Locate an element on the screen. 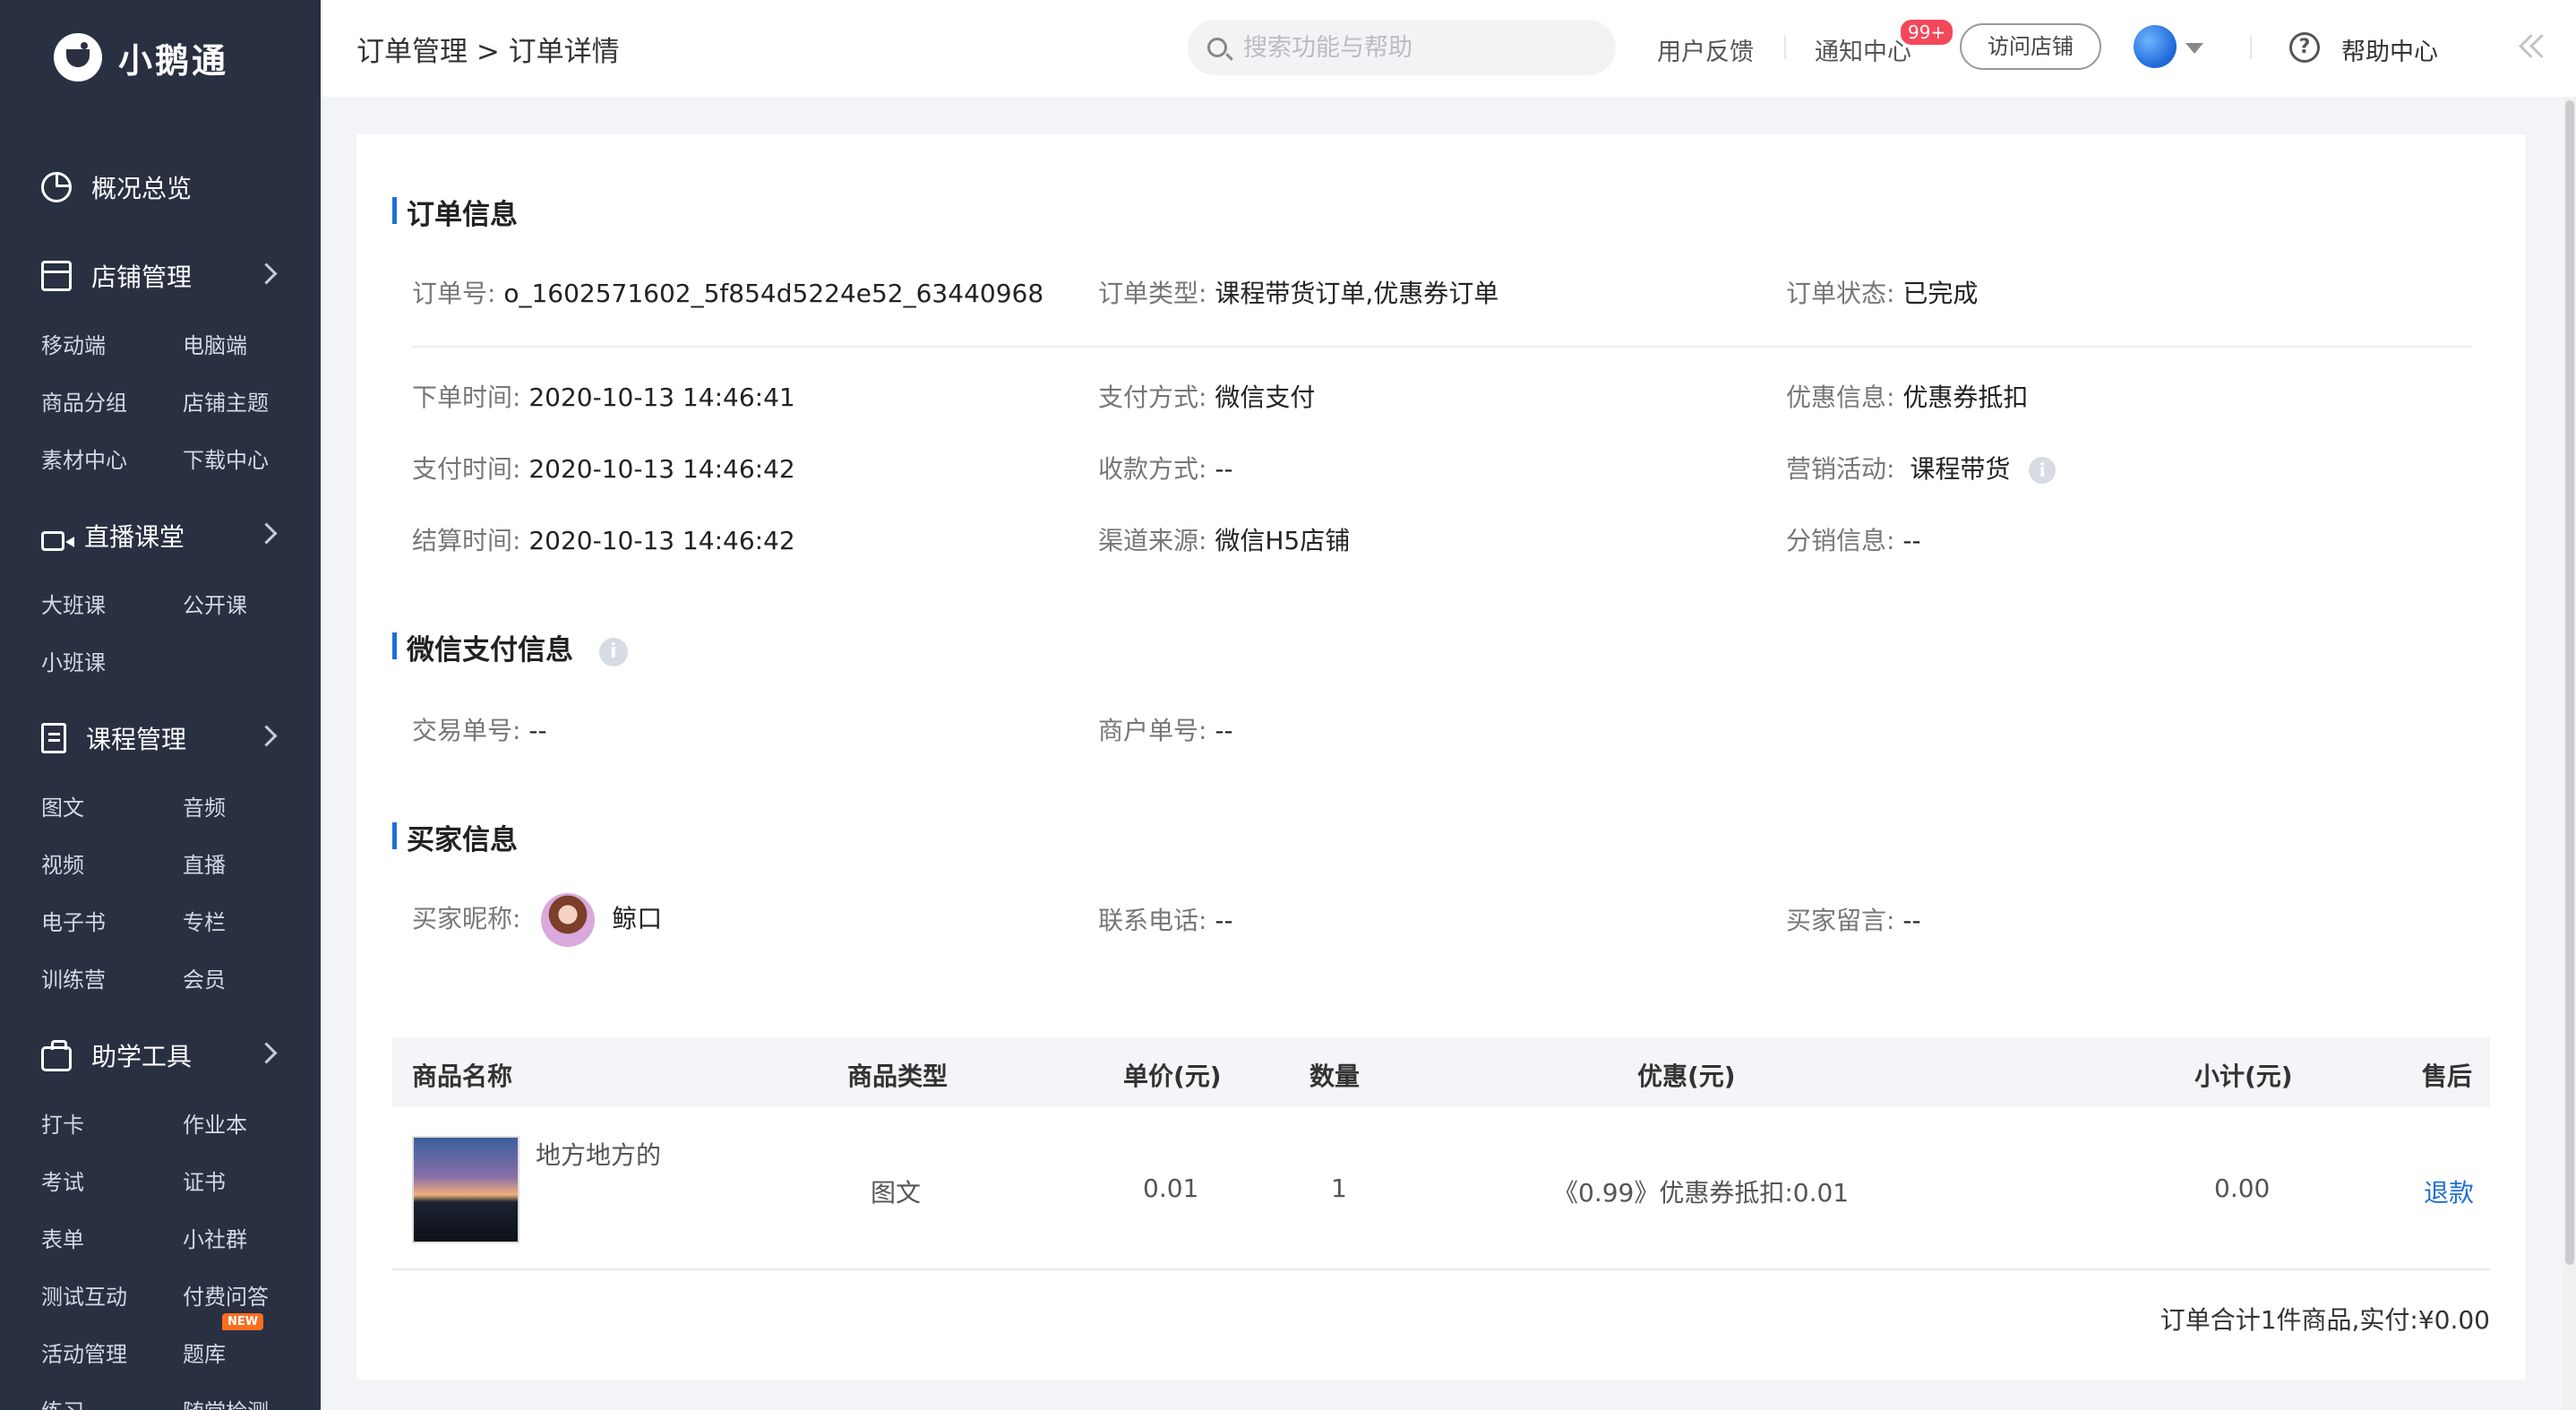 The height and width of the screenshot is (1410, 2576). sidebar-item-ebook: 电子书 is located at coordinates (73, 921).